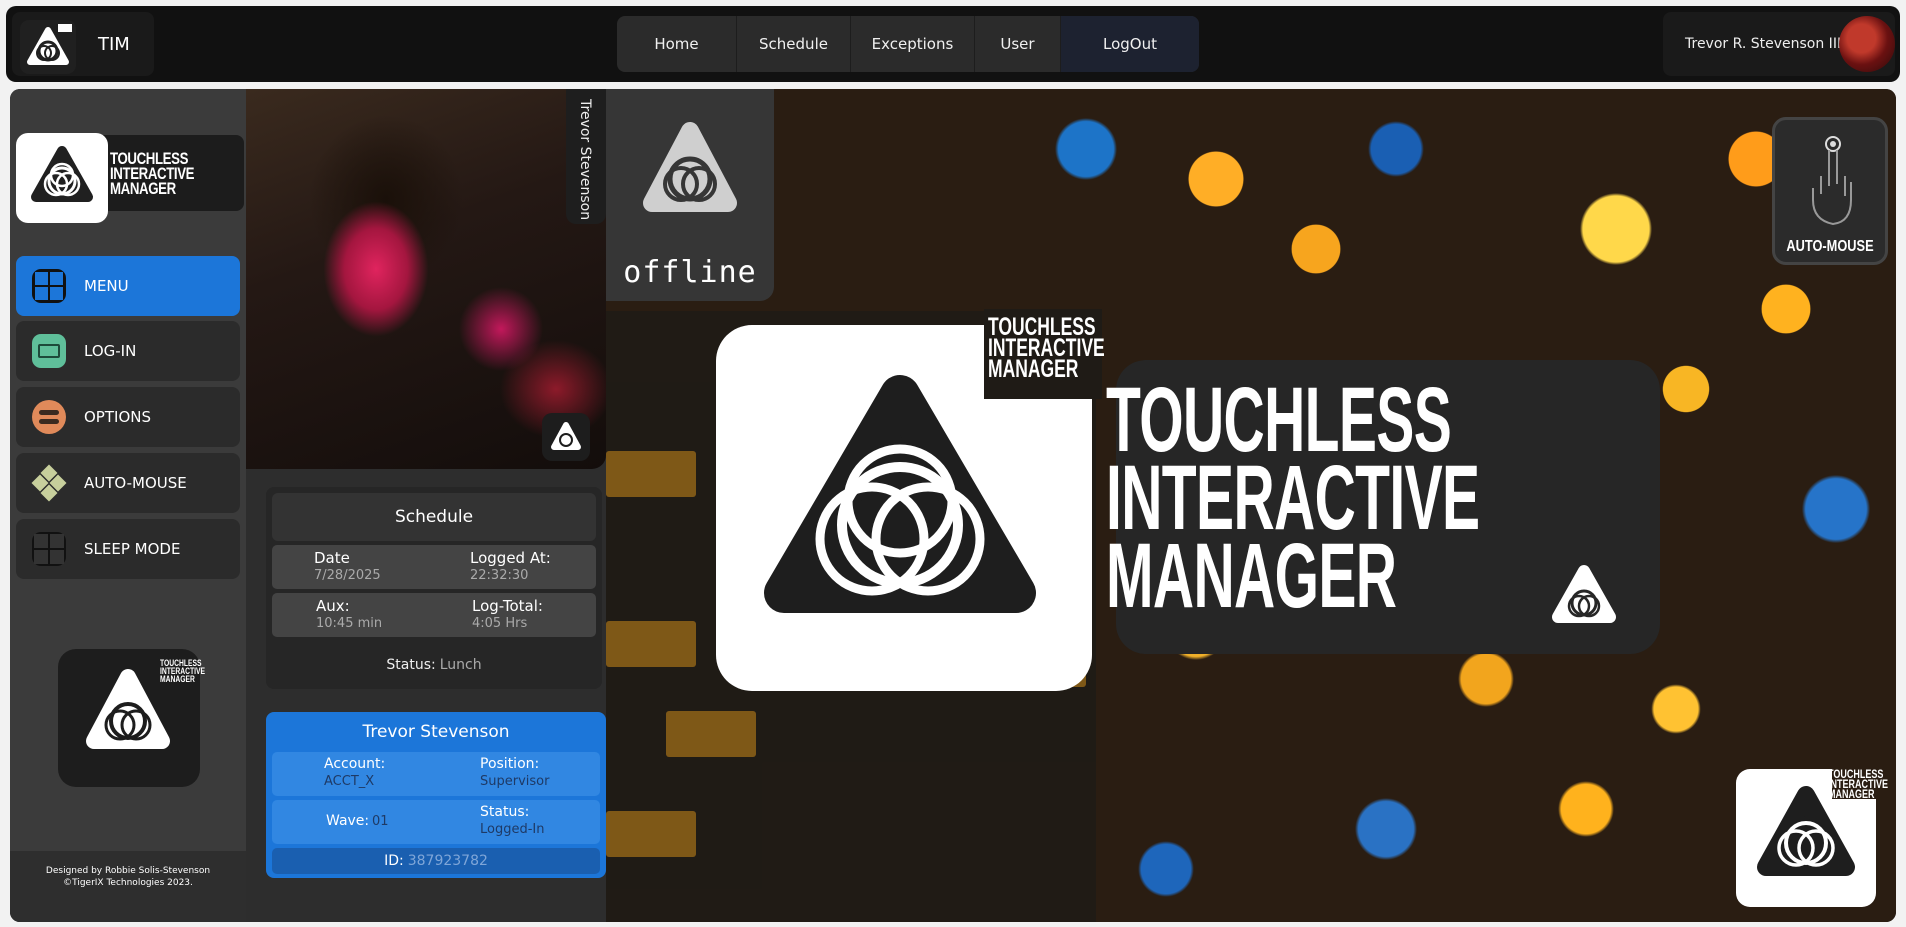 The width and height of the screenshot is (1906, 927). What do you see at coordinates (499, 575) in the screenshot?
I see `logged-at-value: 22:32:30` at bounding box center [499, 575].